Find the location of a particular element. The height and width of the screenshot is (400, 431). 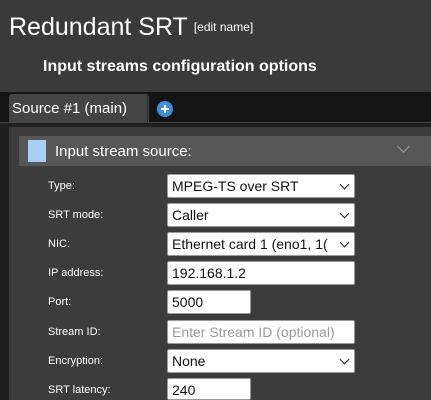

tab-source-1: Source #1 (main) is located at coordinates (79, 108).